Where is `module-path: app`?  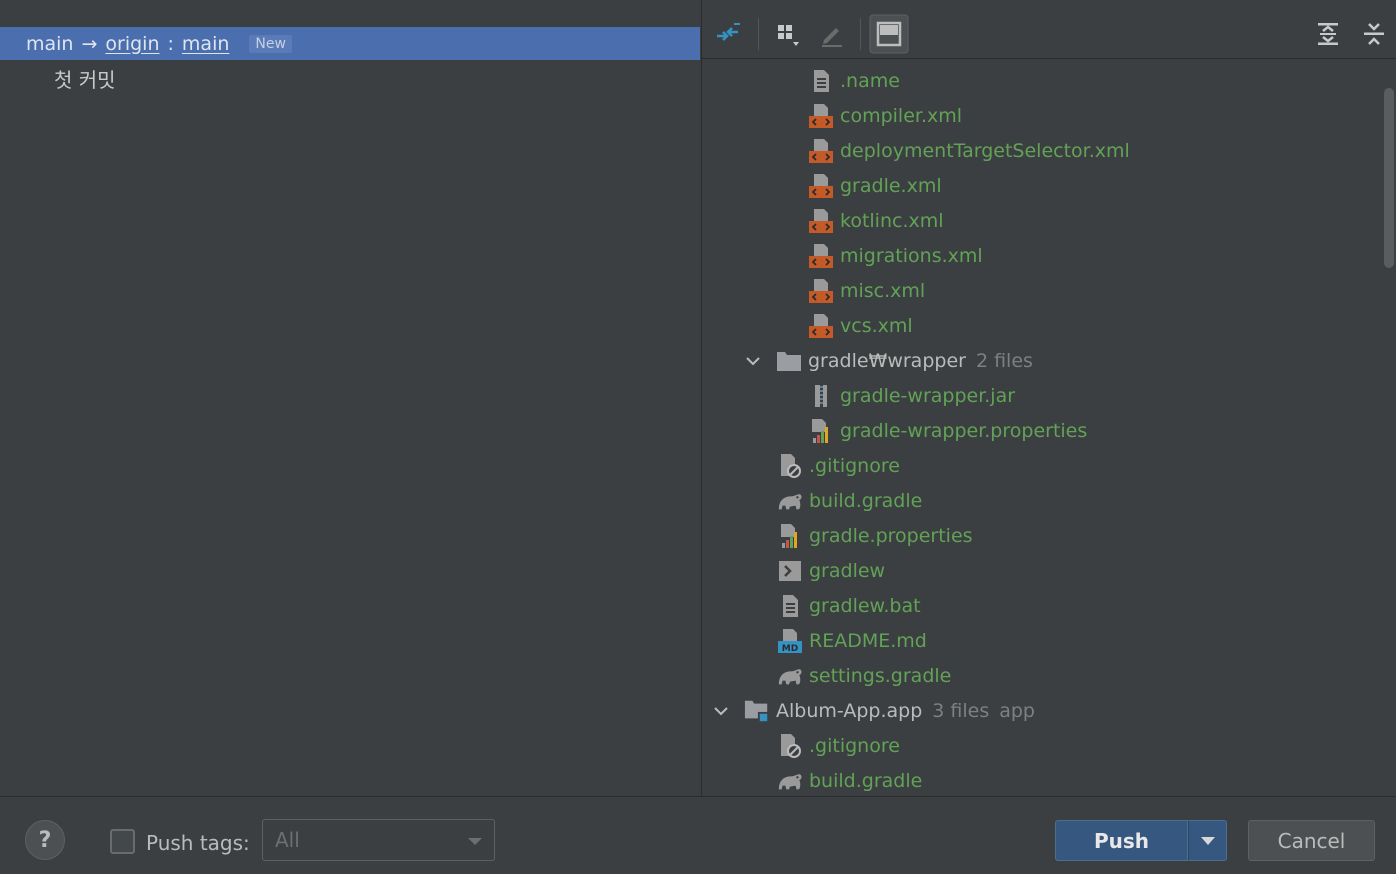 module-path: app is located at coordinates (1017, 710).